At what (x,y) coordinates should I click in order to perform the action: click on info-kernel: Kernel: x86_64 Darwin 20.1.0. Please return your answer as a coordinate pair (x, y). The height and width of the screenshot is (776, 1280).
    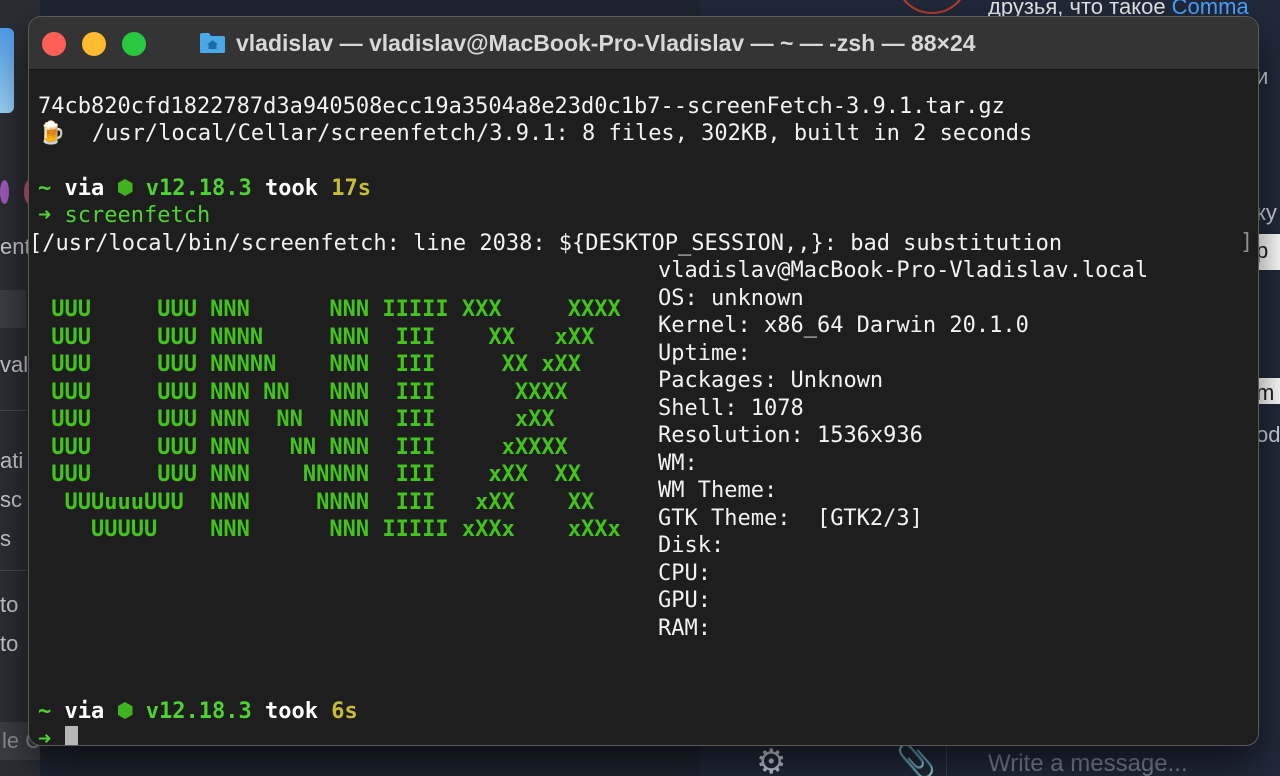
    Looking at the image, I should click on (843, 325).